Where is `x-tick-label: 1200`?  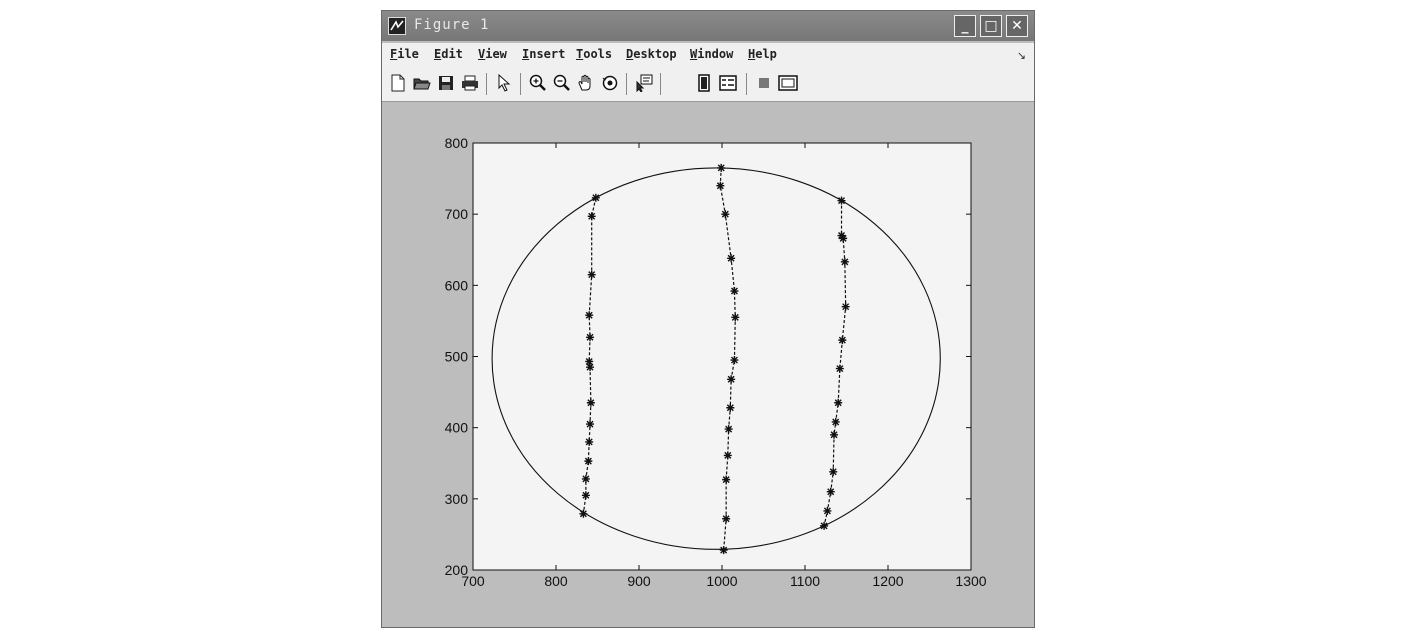 x-tick-label: 1200 is located at coordinates (887, 581).